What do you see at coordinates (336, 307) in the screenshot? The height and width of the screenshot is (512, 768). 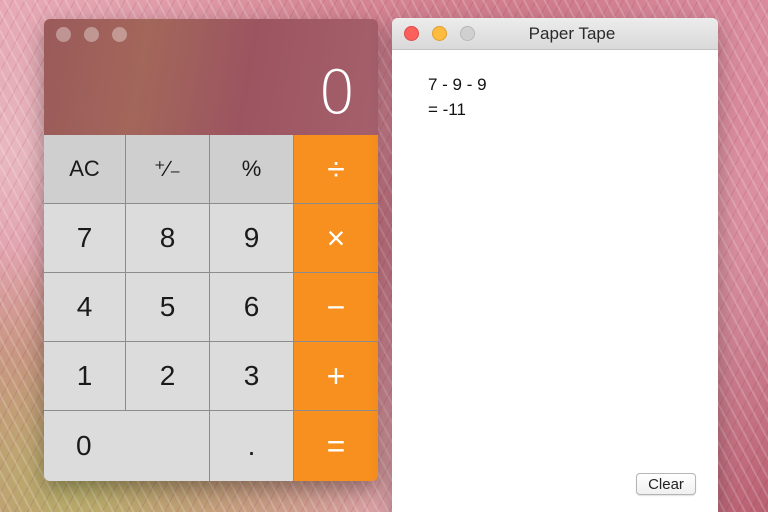 I see `subtract-button: −` at bounding box center [336, 307].